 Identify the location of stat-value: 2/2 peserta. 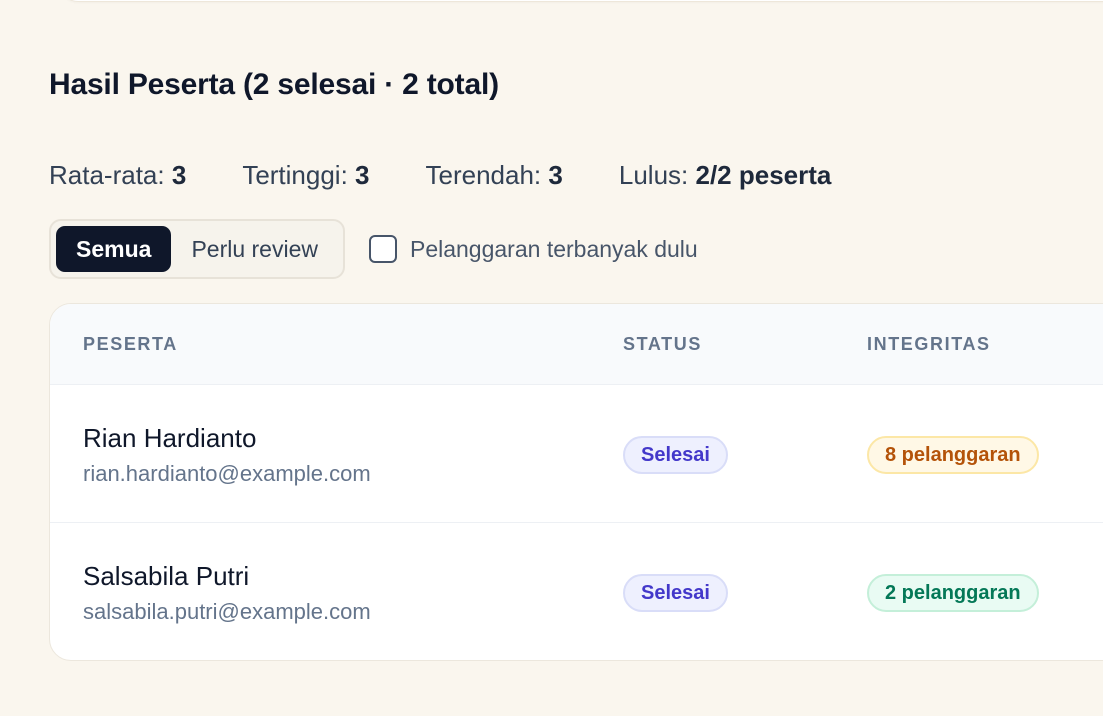
(763, 175).